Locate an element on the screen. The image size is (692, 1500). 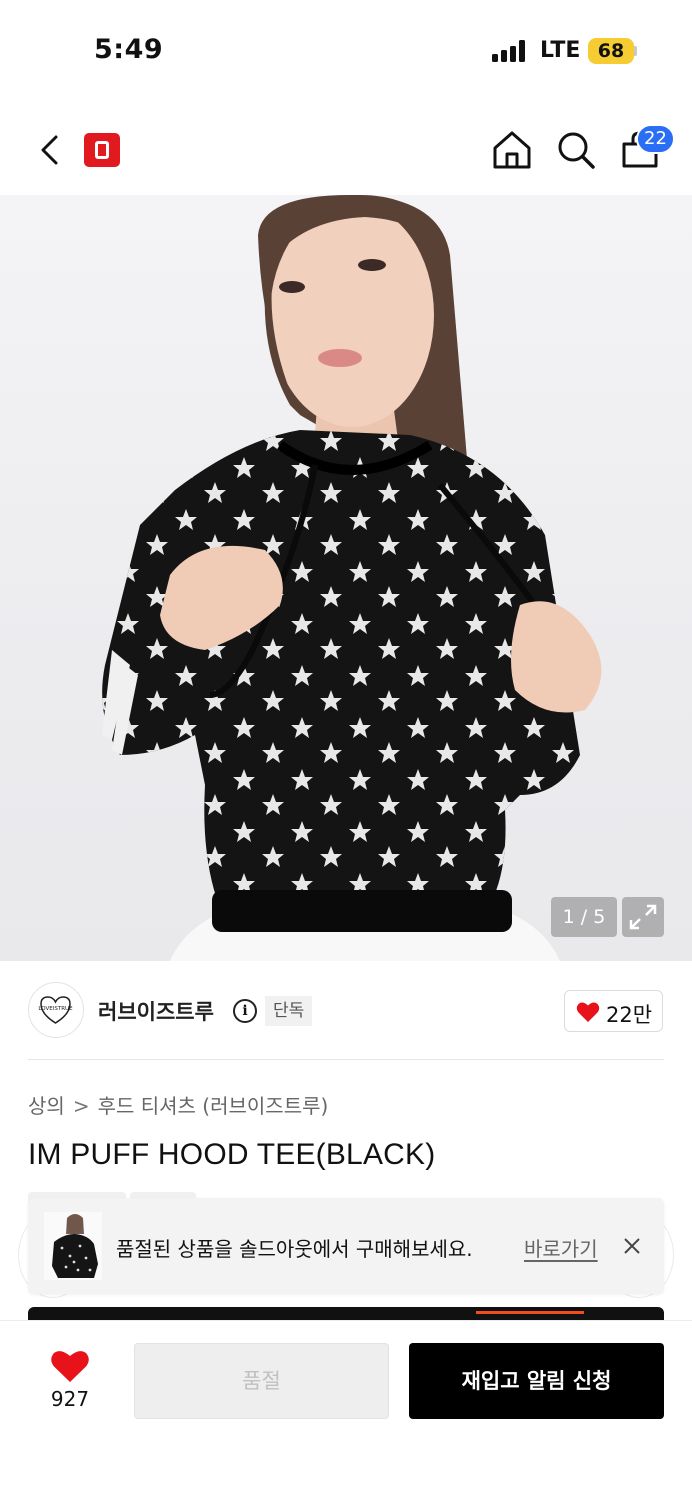
expand-button is located at coordinates (643, 917).